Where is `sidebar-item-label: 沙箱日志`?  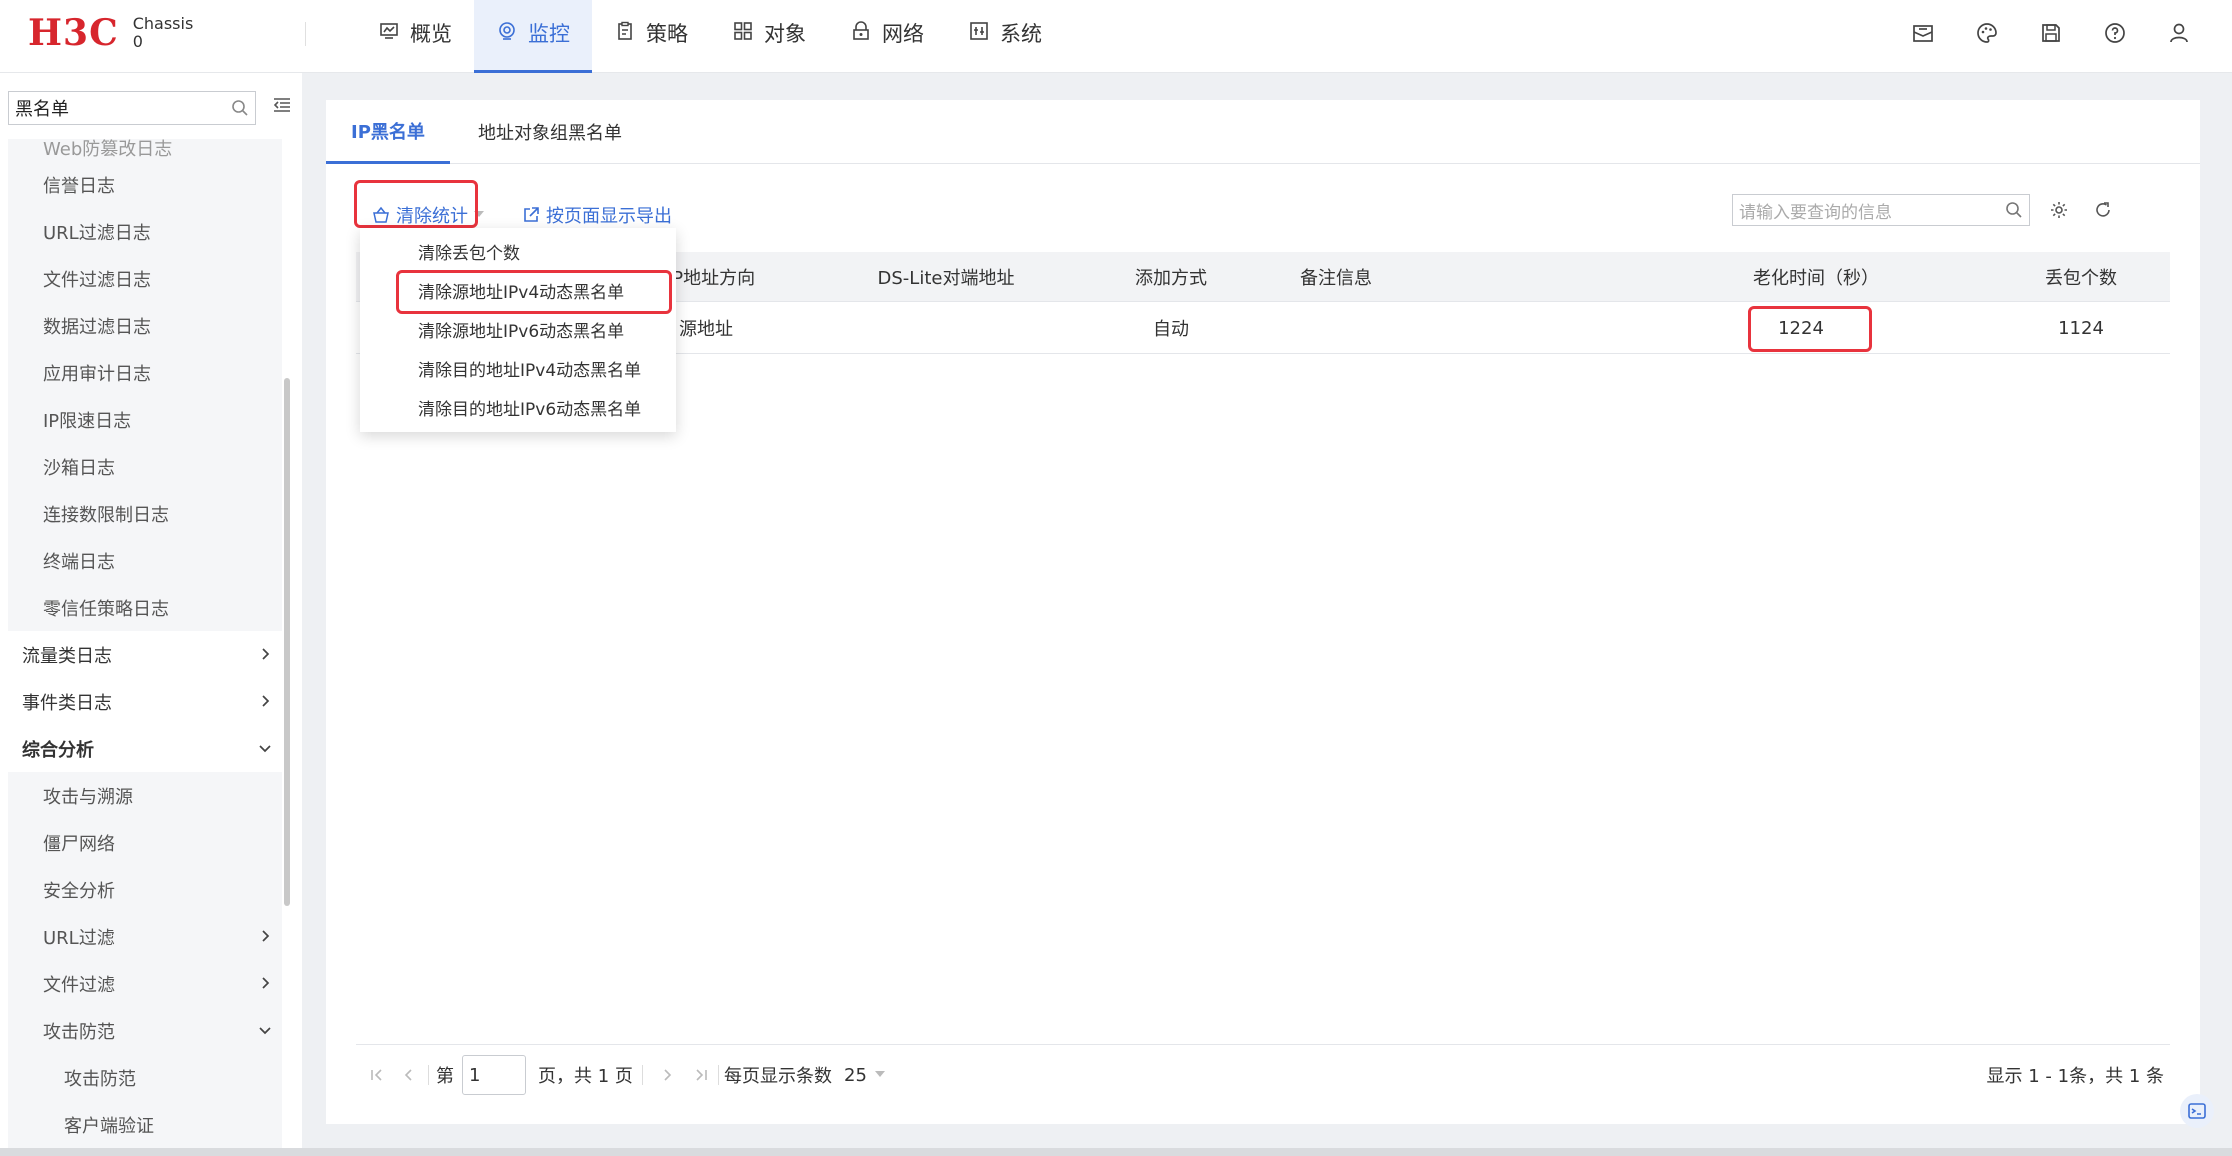
sidebar-item-label: 沙箱日志 is located at coordinates (79, 468).